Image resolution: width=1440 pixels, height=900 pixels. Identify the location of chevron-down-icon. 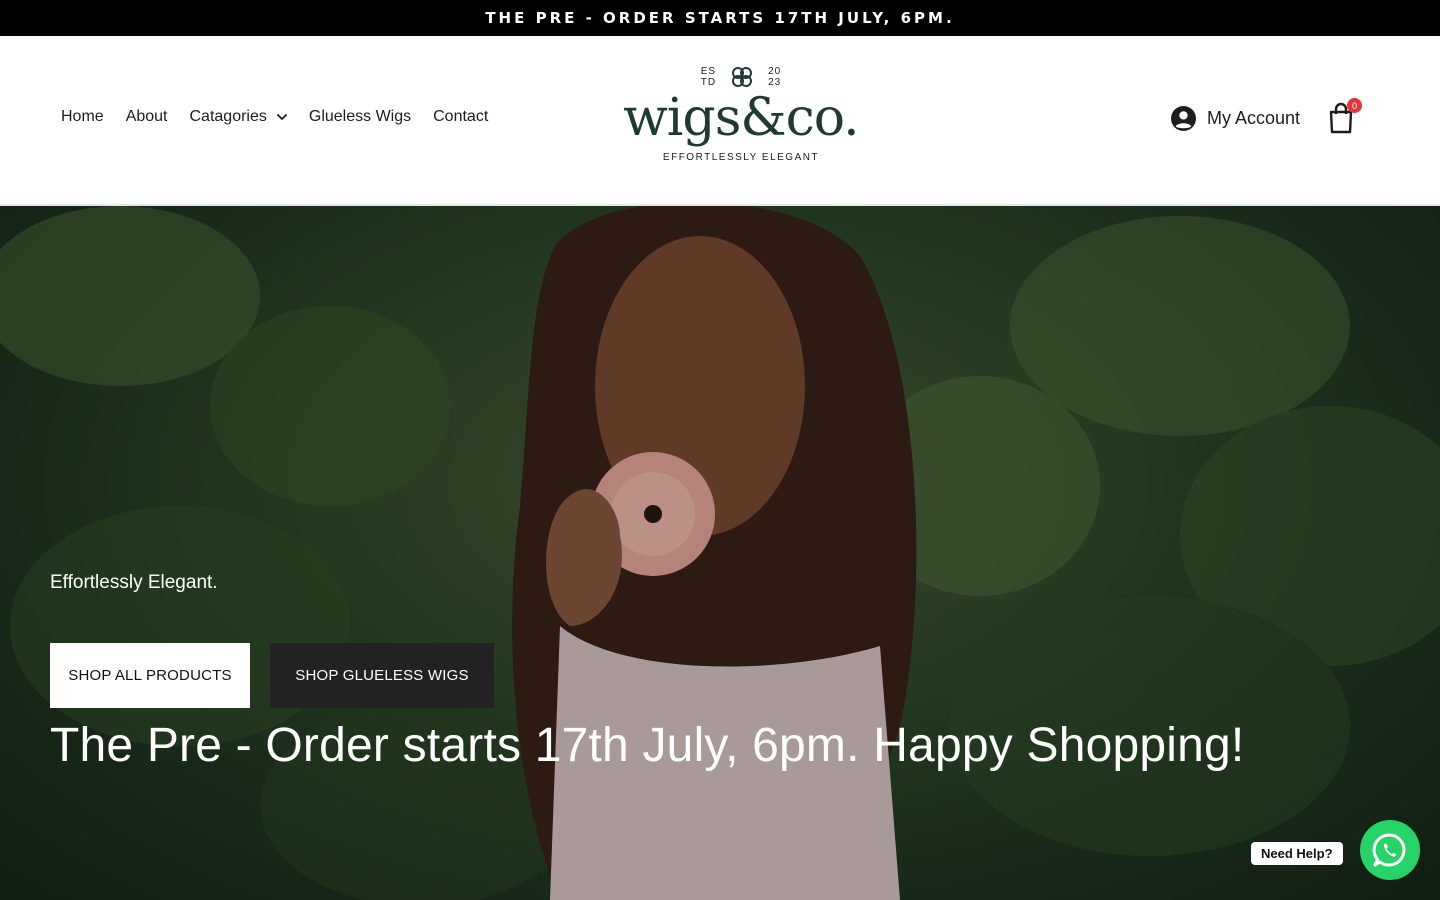
(281, 117).